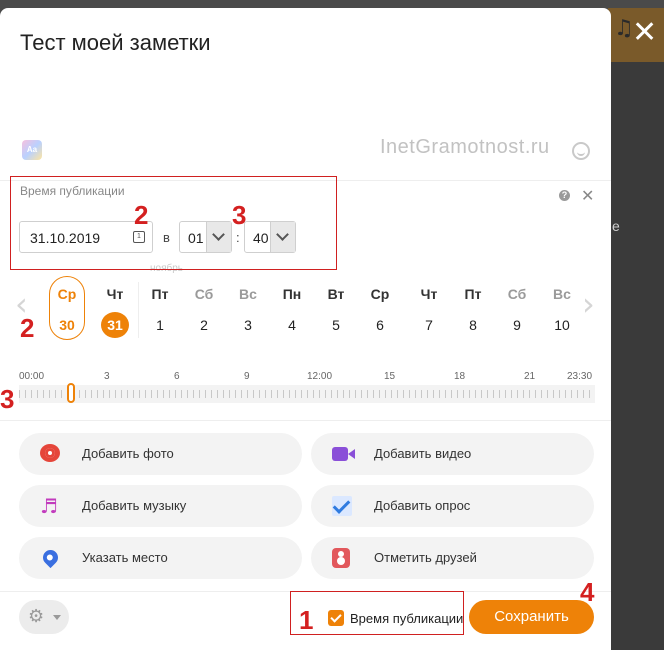 The width and height of the screenshot is (664, 650). What do you see at coordinates (562, 312) in the screenshot?
I see `day-cell: Вс 10` at bounding box center [562, 312].